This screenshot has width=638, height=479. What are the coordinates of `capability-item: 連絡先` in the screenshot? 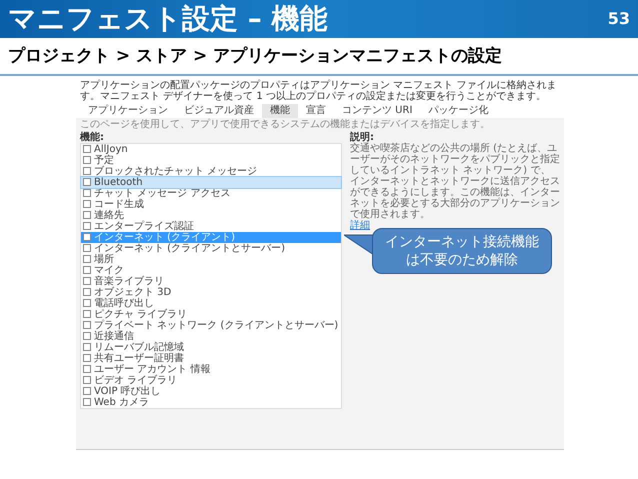 It's located at (211, 215).